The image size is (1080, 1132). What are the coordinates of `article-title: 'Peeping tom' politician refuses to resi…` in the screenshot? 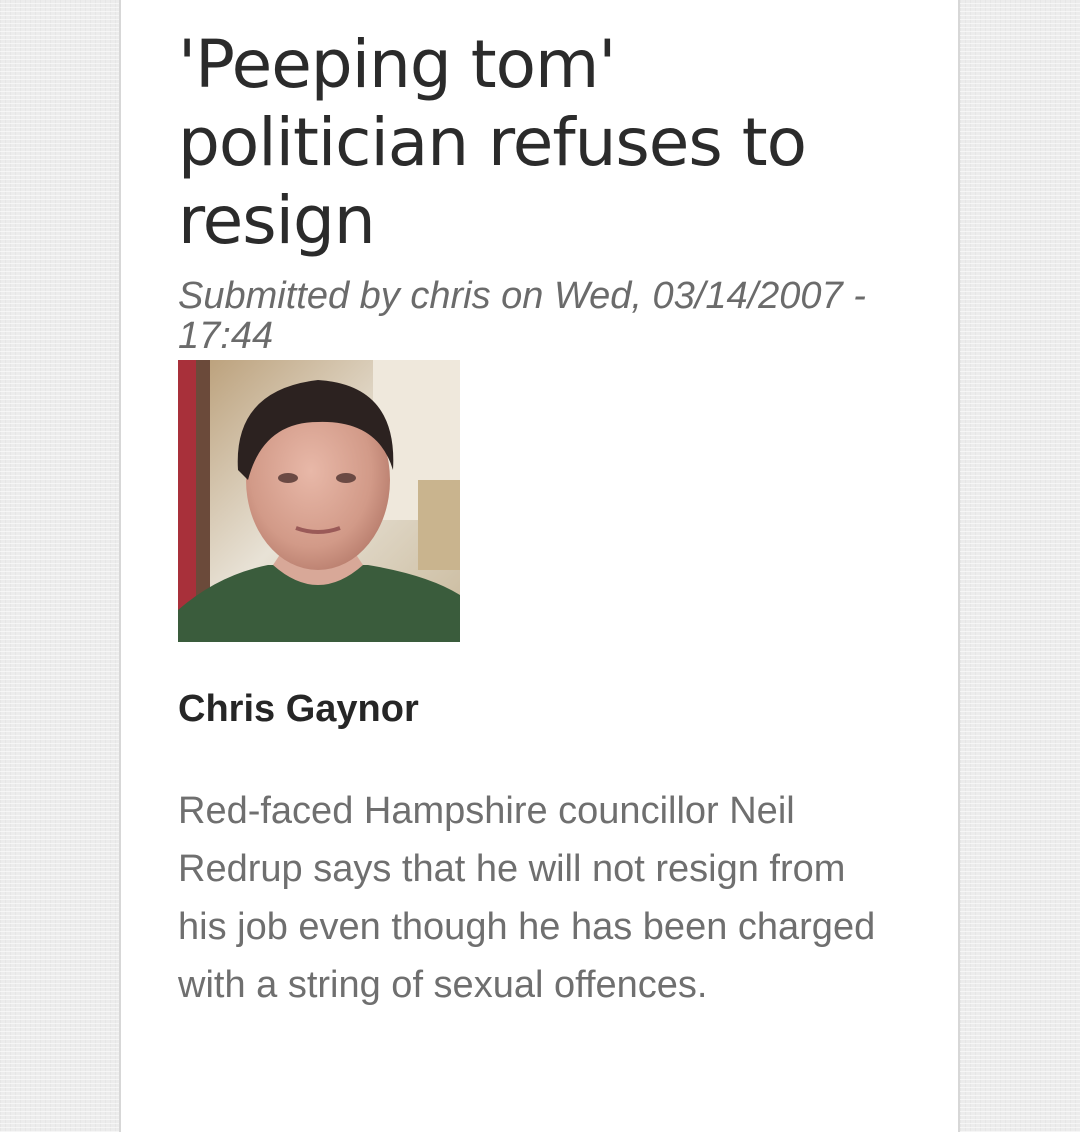 It's located at (533, 143).